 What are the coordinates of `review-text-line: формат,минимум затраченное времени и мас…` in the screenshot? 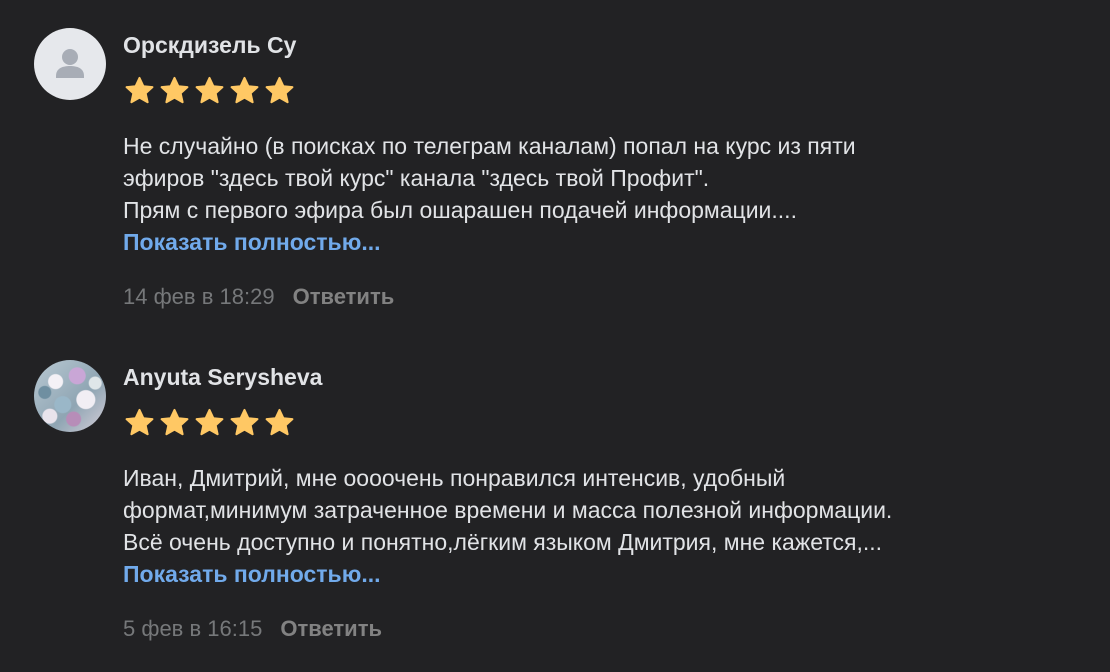 It's located at (508, 510).